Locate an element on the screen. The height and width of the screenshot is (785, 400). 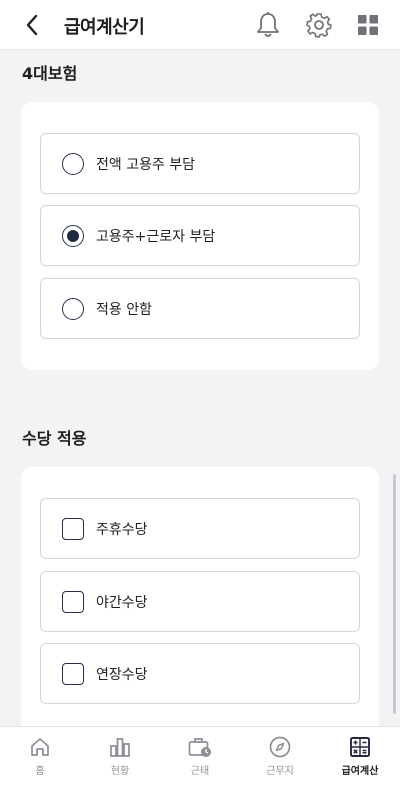
insurance-option-shared: 고용주+근로자 부담 is located at coordinates (200, 235).